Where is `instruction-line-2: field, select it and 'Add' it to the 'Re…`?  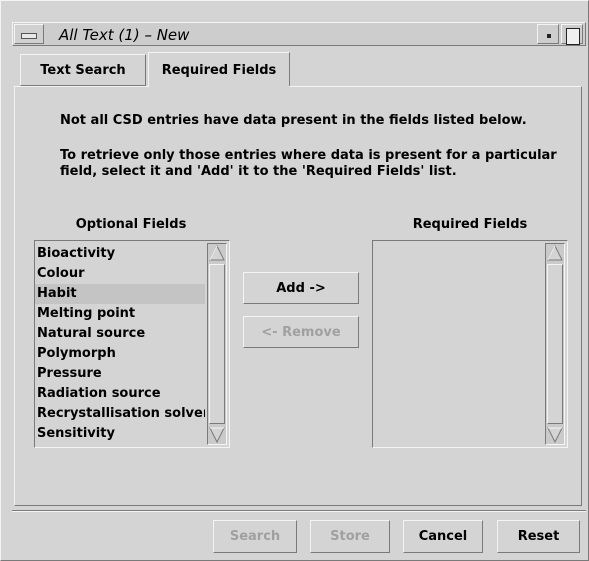 instruction-line-2: field, select it and 'Add' it to the 'Re… is located at coordinates (258, 171).